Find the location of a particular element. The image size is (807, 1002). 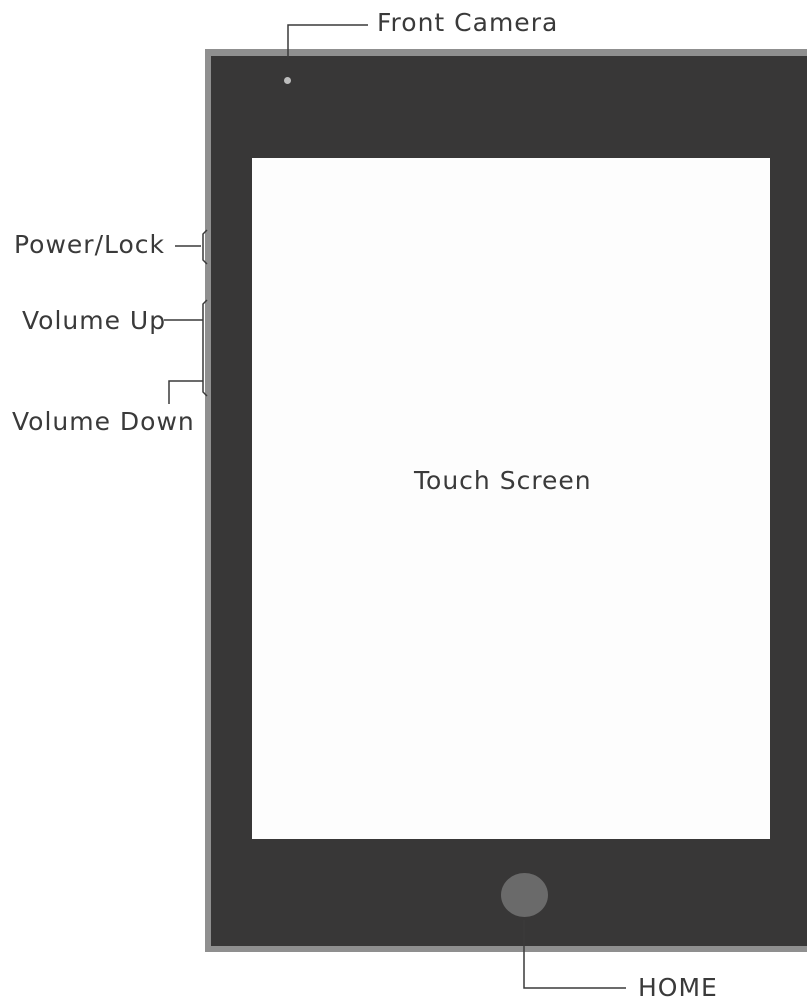

power-lock-label: Power/Lock is located at coordinates (90, 244).